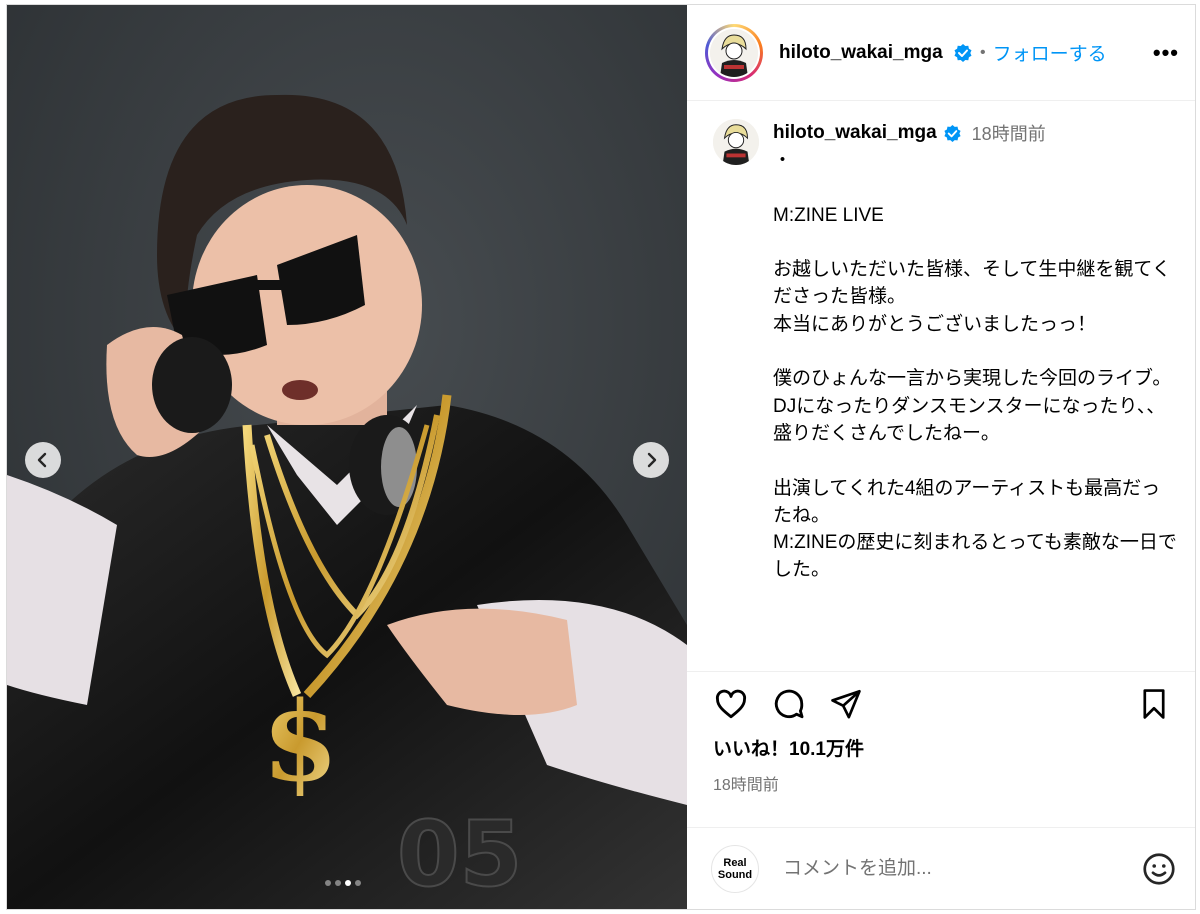  I want to click on header-username: hiloto_wakai_mga, so click(863, 53).